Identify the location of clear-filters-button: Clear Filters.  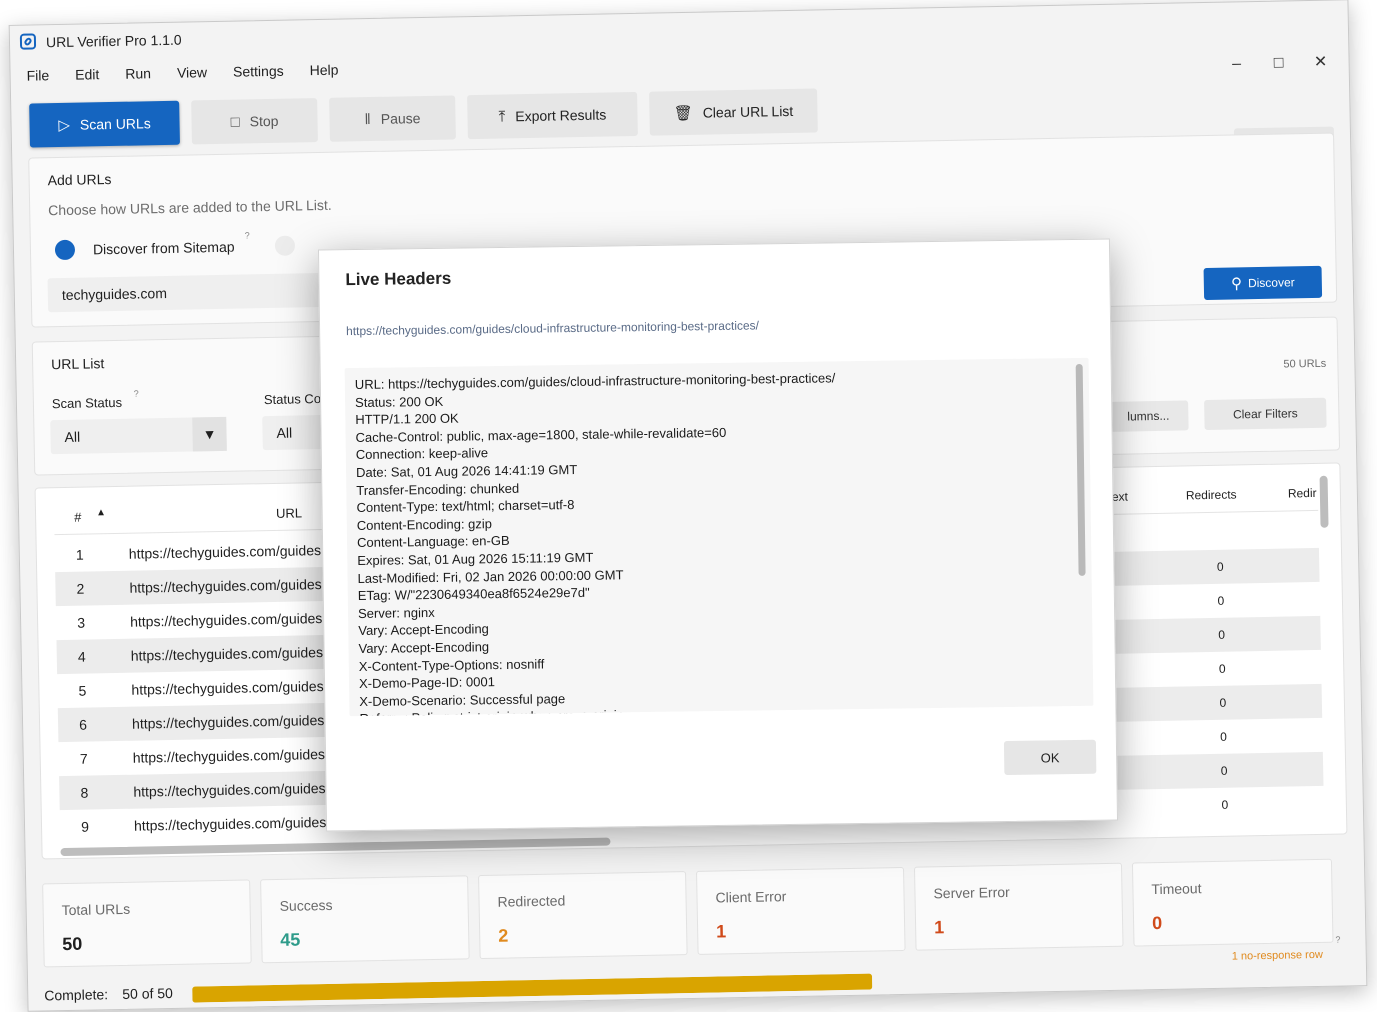
(1265, 414).